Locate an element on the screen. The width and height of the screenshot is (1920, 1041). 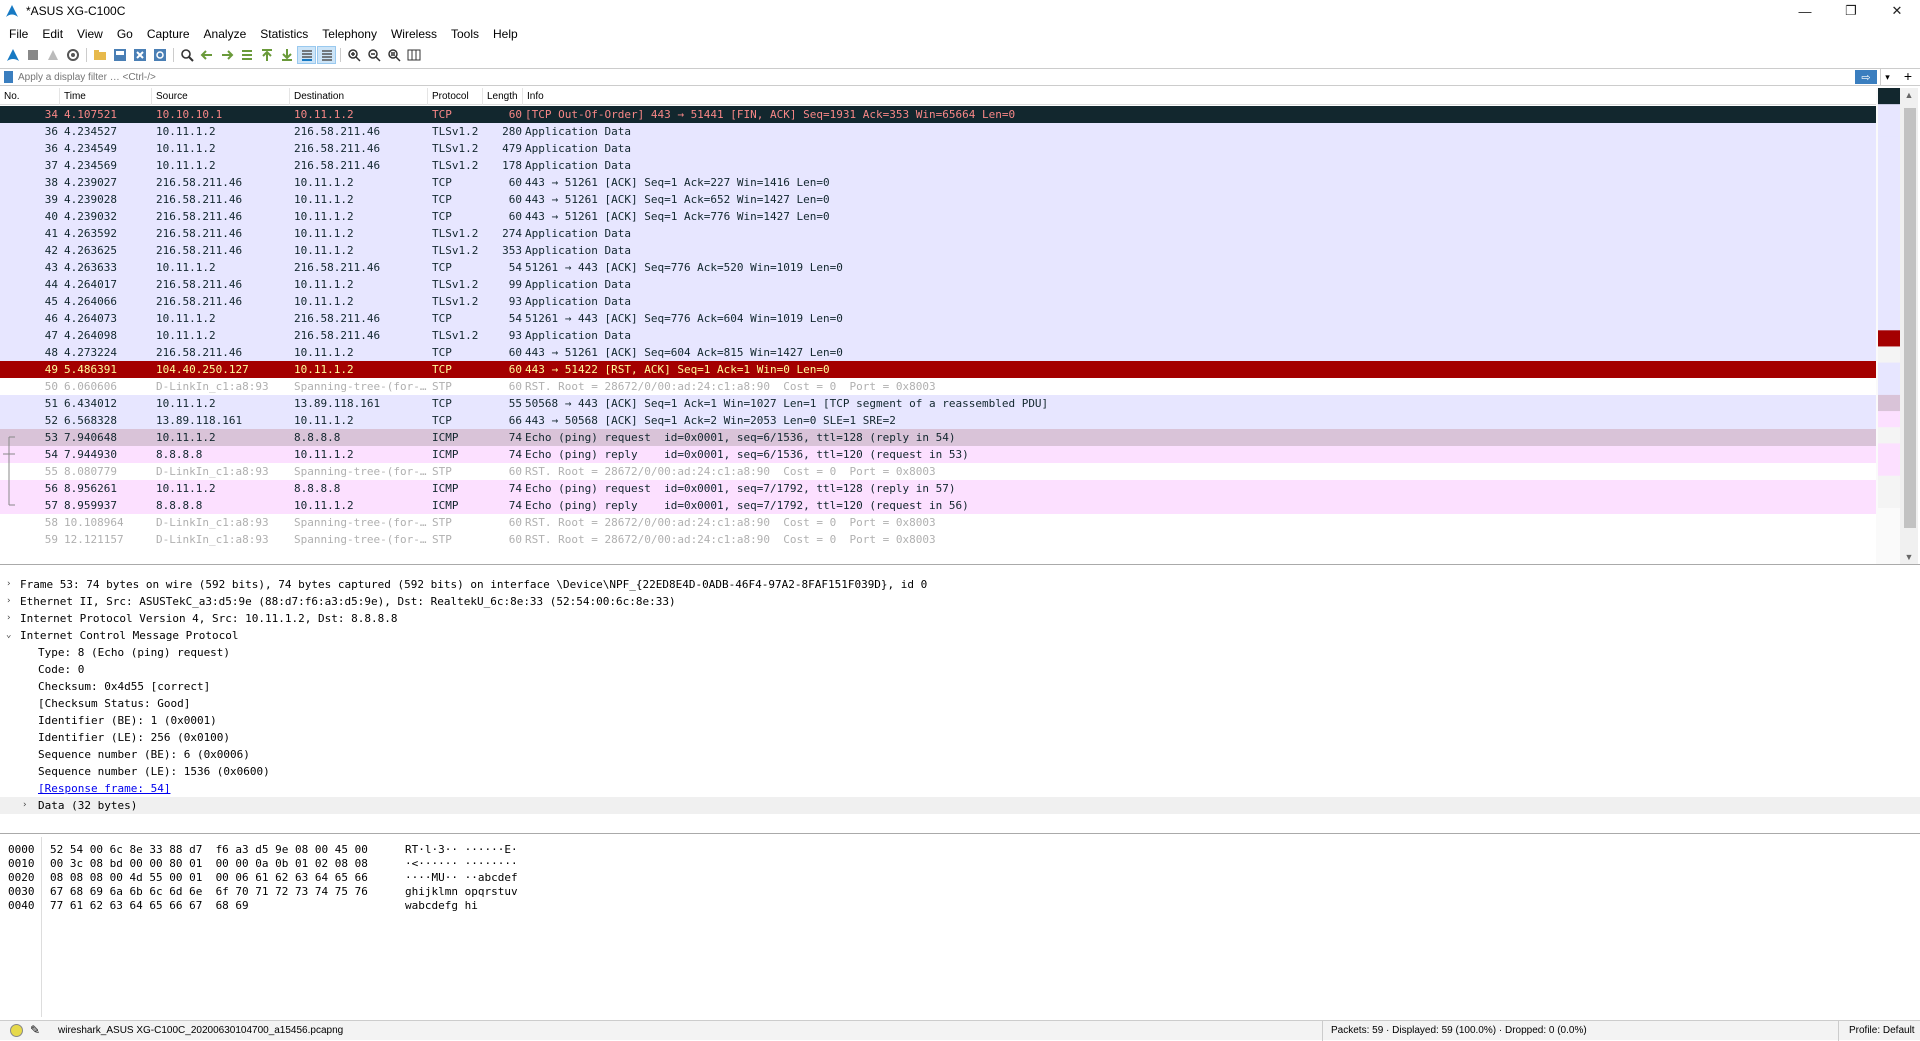
menu-telephony: Telephony is located at coordinates (349, 34).